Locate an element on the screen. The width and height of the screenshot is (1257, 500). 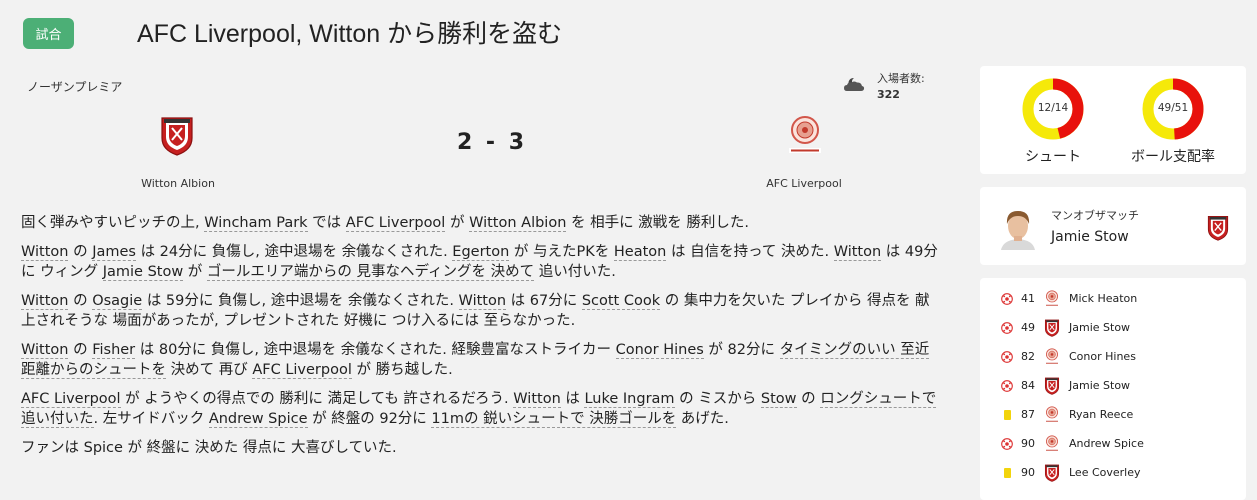
report-text: 固く弾みやすいピッチの上, is located at coordinates (113, 223).